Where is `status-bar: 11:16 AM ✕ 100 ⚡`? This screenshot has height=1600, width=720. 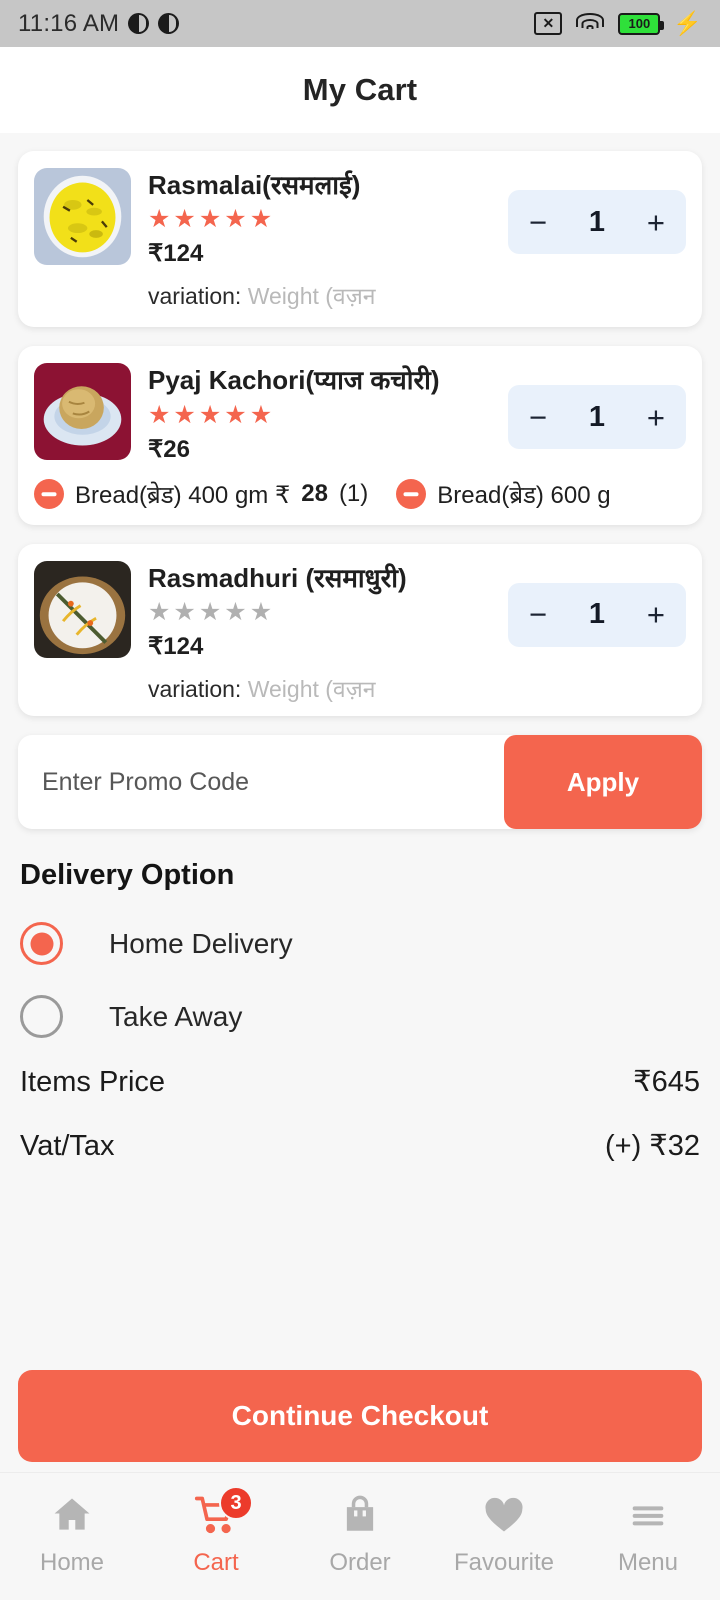
status-bar: 11:16 AM ✕ 100 ⚡ is located at coordinates (360, 23).